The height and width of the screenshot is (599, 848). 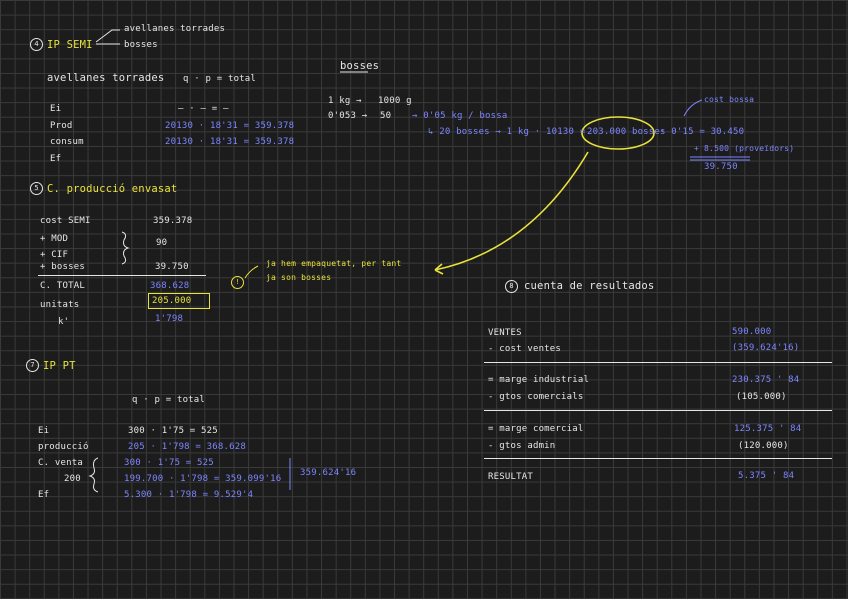 What do you see at coordinates (70, 45) in the screenshot?
I see `section-4-title: IP SEMI` at bounding box center [70, 45].